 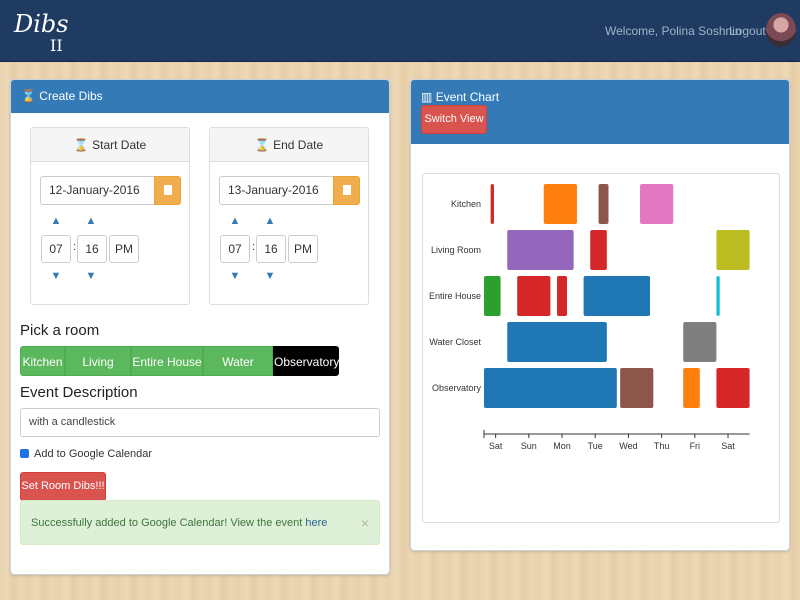 I want to click on event-chart-title: Event Chart, so click(x=467, y=97).